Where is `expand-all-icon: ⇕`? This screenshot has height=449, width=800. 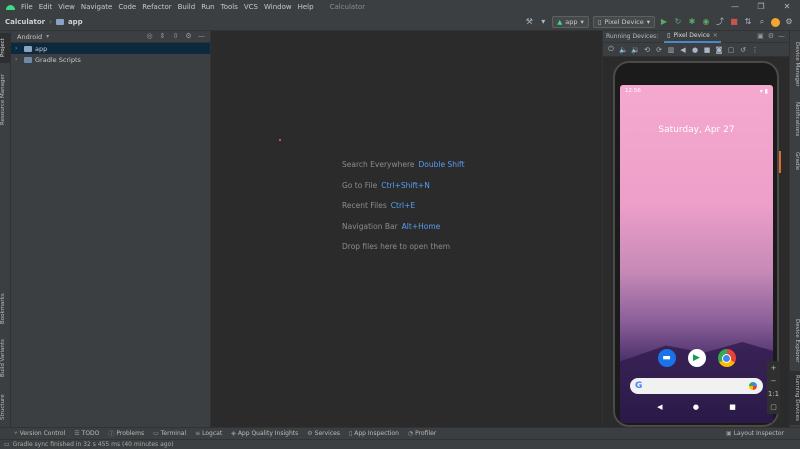
expand-all-icon: ⇕ is located at coordinates (162, 36).